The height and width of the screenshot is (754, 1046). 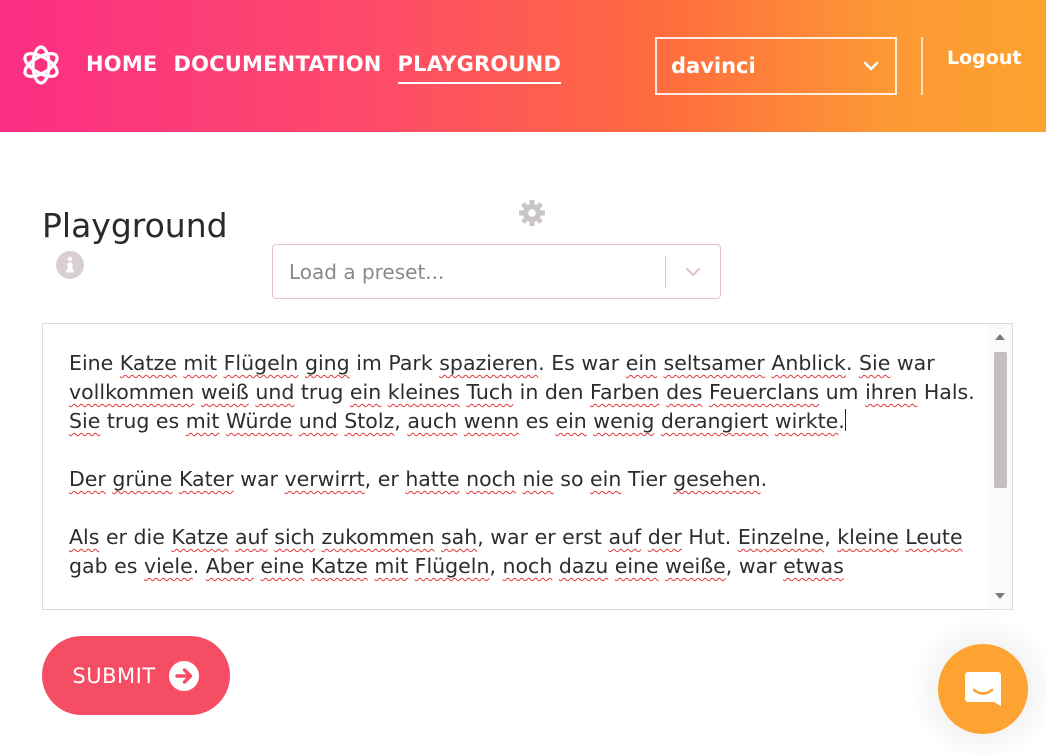 What do you see at coordinates (1000, 337) in the screenshot?
I see `scroll-up-arrow` at bounding box center [1000, 337].